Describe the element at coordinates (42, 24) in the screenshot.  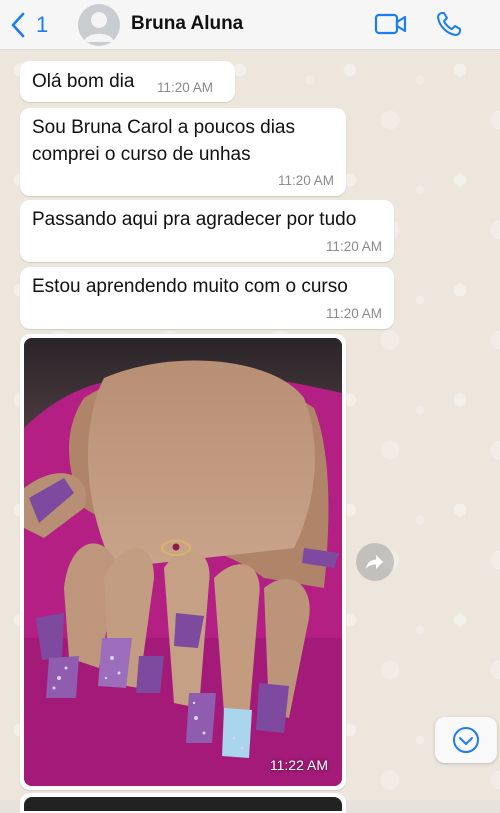
I see `unread-count: 1` at that location.